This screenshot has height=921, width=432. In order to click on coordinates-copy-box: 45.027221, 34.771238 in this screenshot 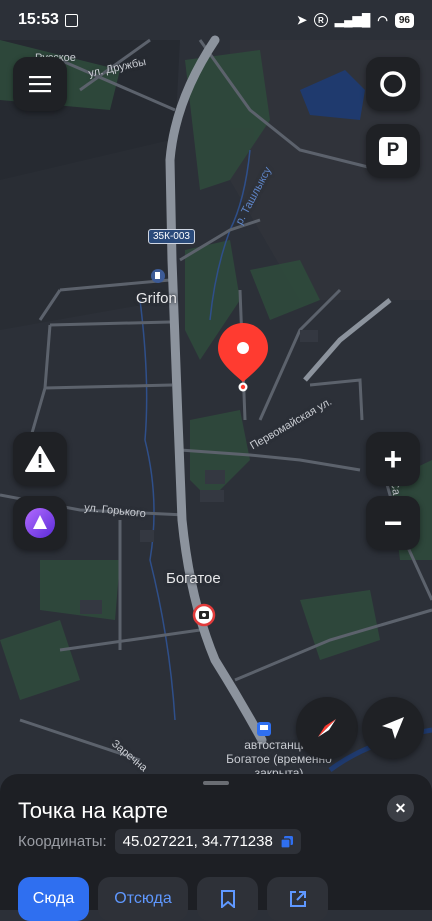, I will do `click(207, 841)`.